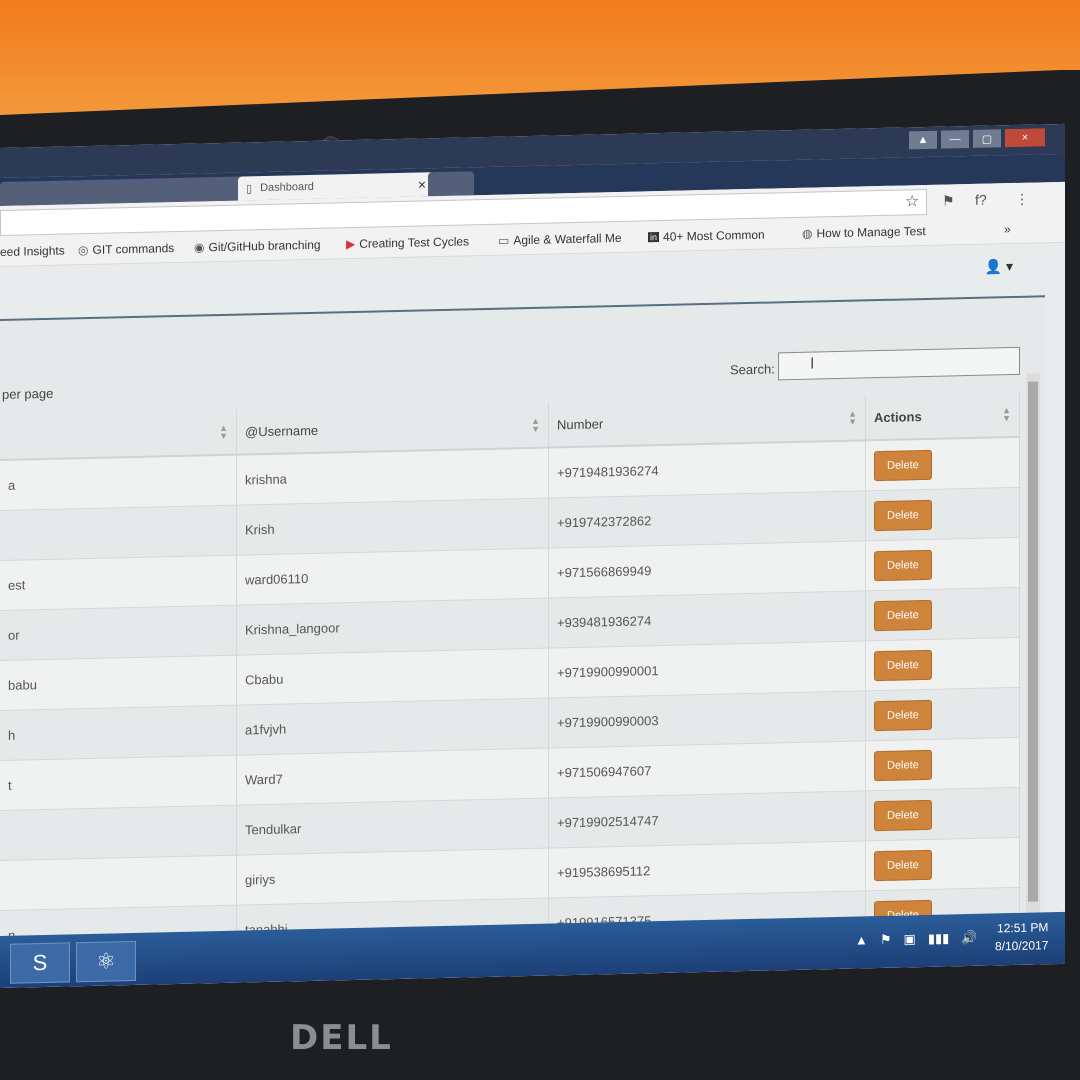  What do you see at coordinates (1022, 946) in the screenshot?
I see `clock-date: 8/10/2017` at bounding box center [1022, 946].